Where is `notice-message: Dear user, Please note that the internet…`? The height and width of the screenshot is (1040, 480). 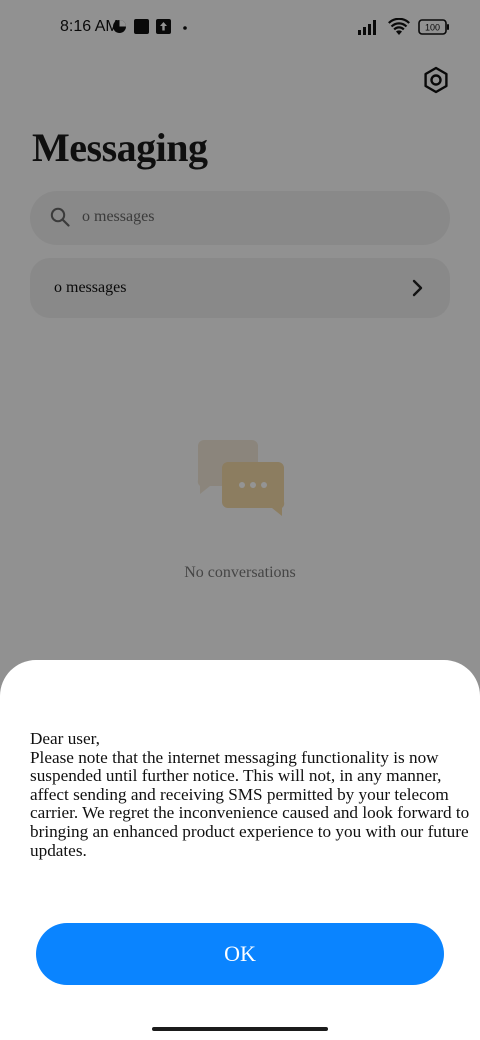
notice-message: Dear user, Please note that the internet… is located at coordinates (250, 794).